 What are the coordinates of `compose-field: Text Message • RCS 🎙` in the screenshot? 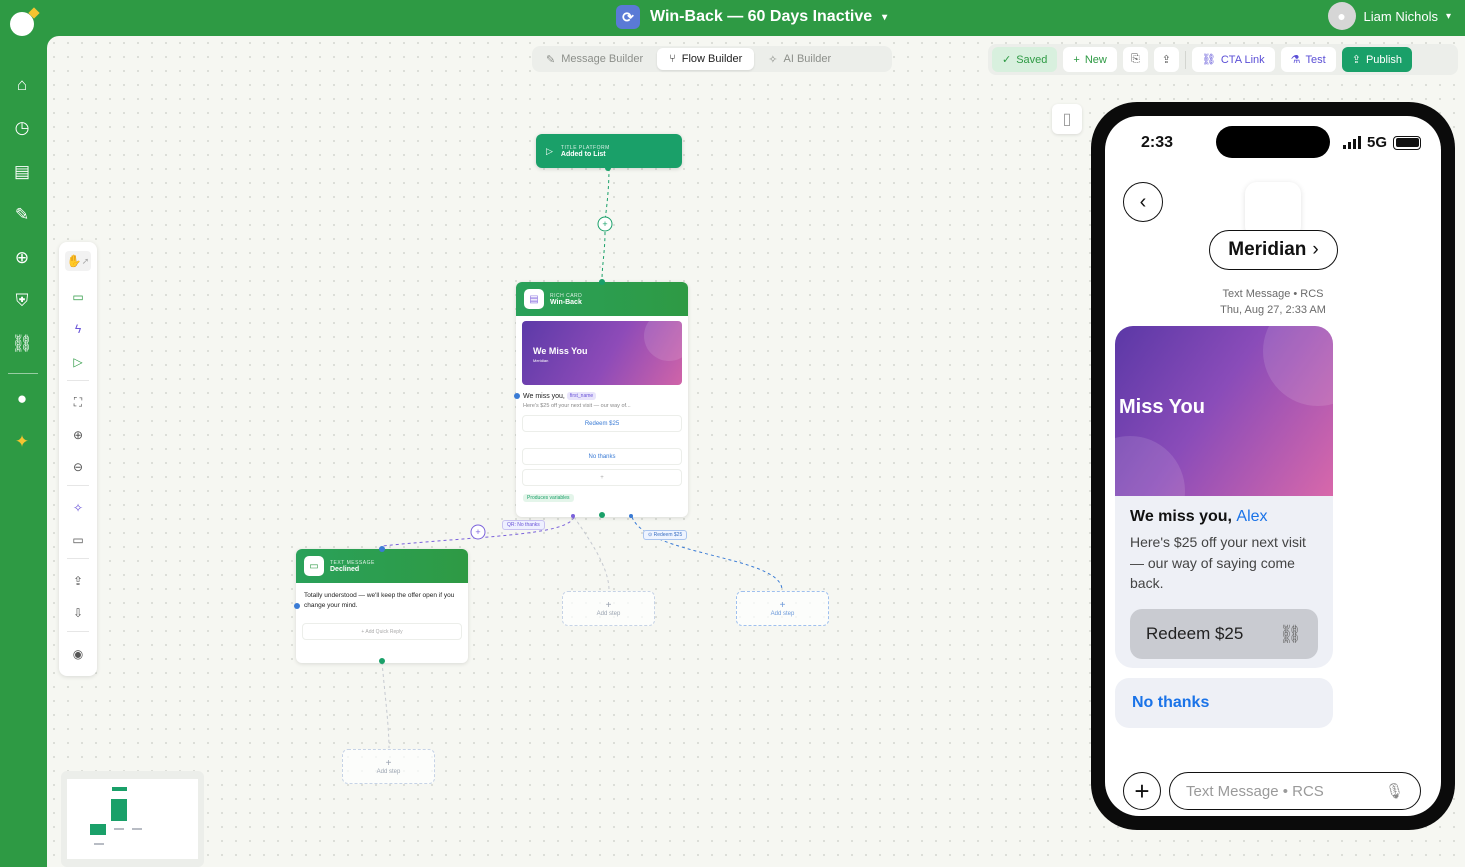 It's located at (1295, 791).